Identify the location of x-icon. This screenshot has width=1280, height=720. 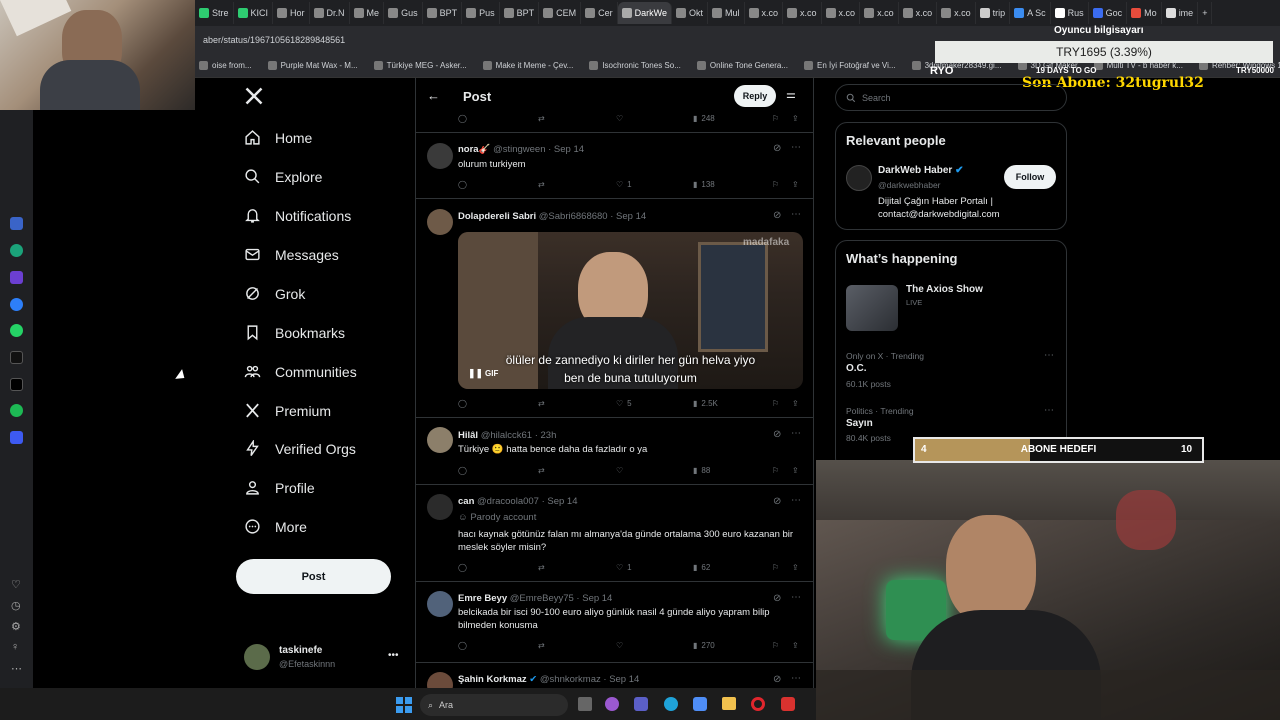
(16, 384).